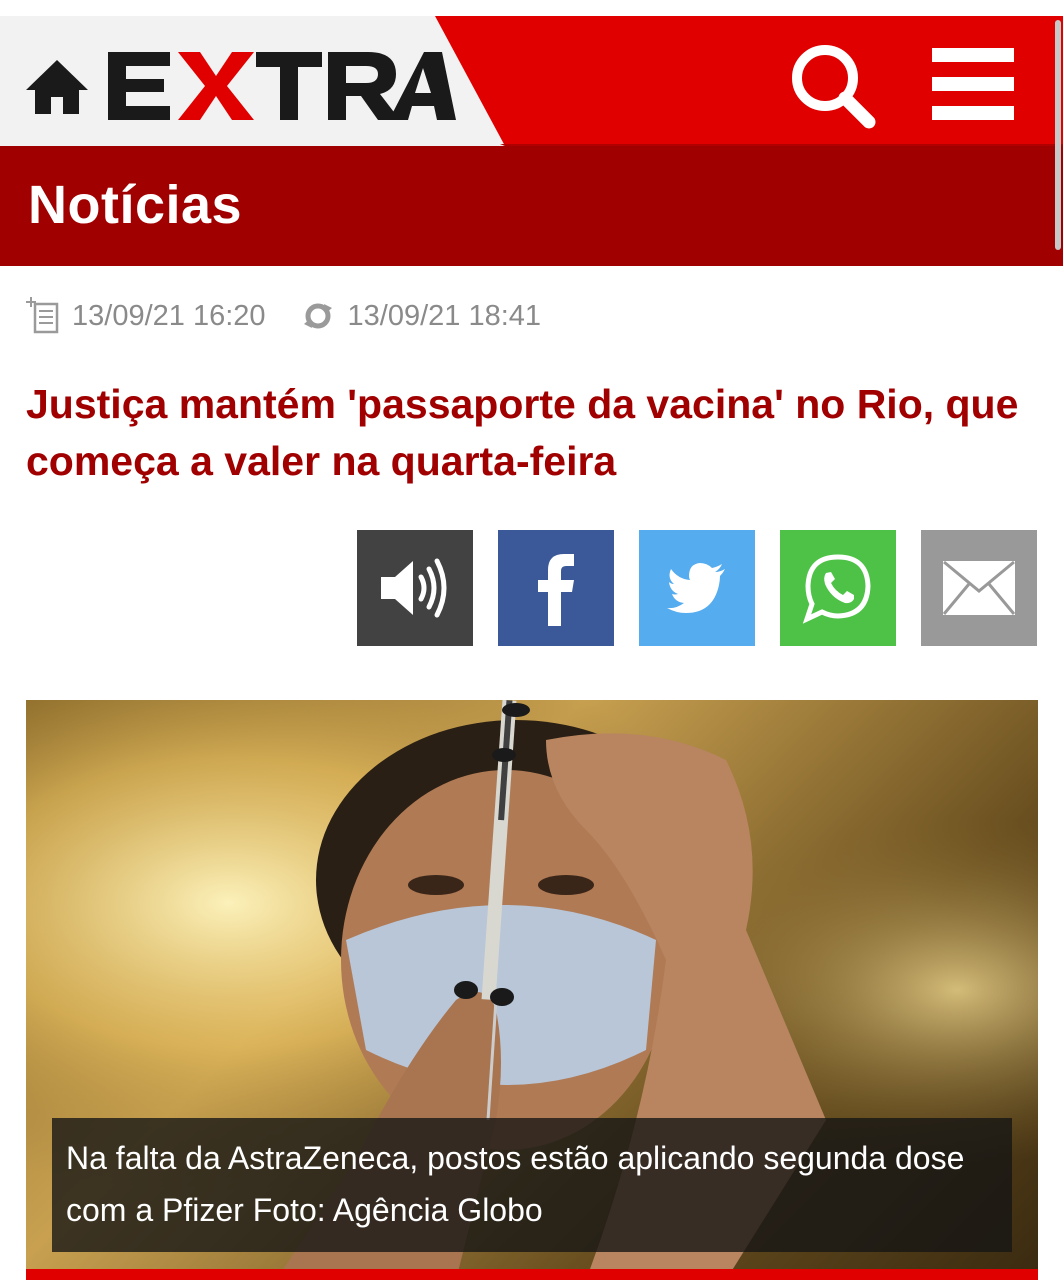 Image resolution: width=1063 pixels, height=1280 pixels. I want to click on share-whatsapp-button, so click(838, 588).